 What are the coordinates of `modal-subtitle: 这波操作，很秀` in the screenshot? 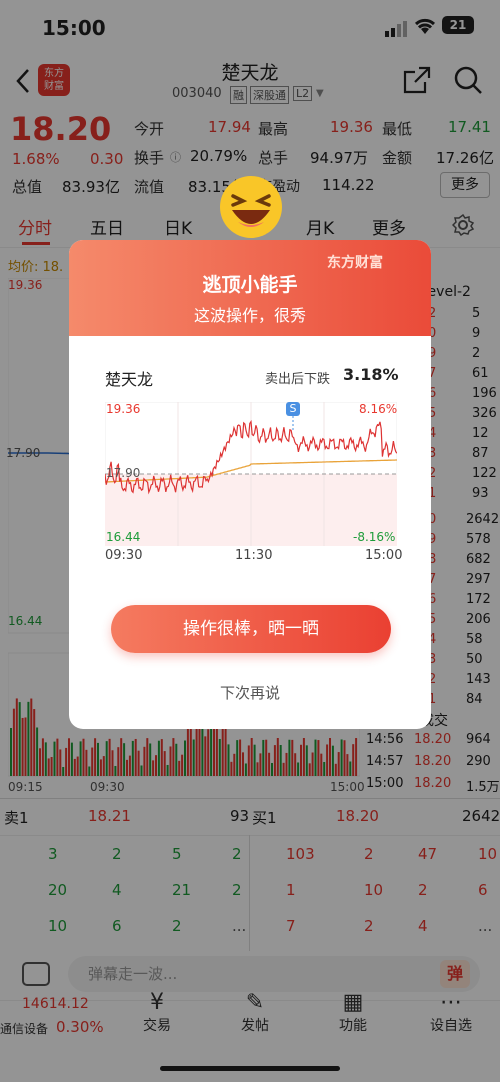 It's located at (249, 315).